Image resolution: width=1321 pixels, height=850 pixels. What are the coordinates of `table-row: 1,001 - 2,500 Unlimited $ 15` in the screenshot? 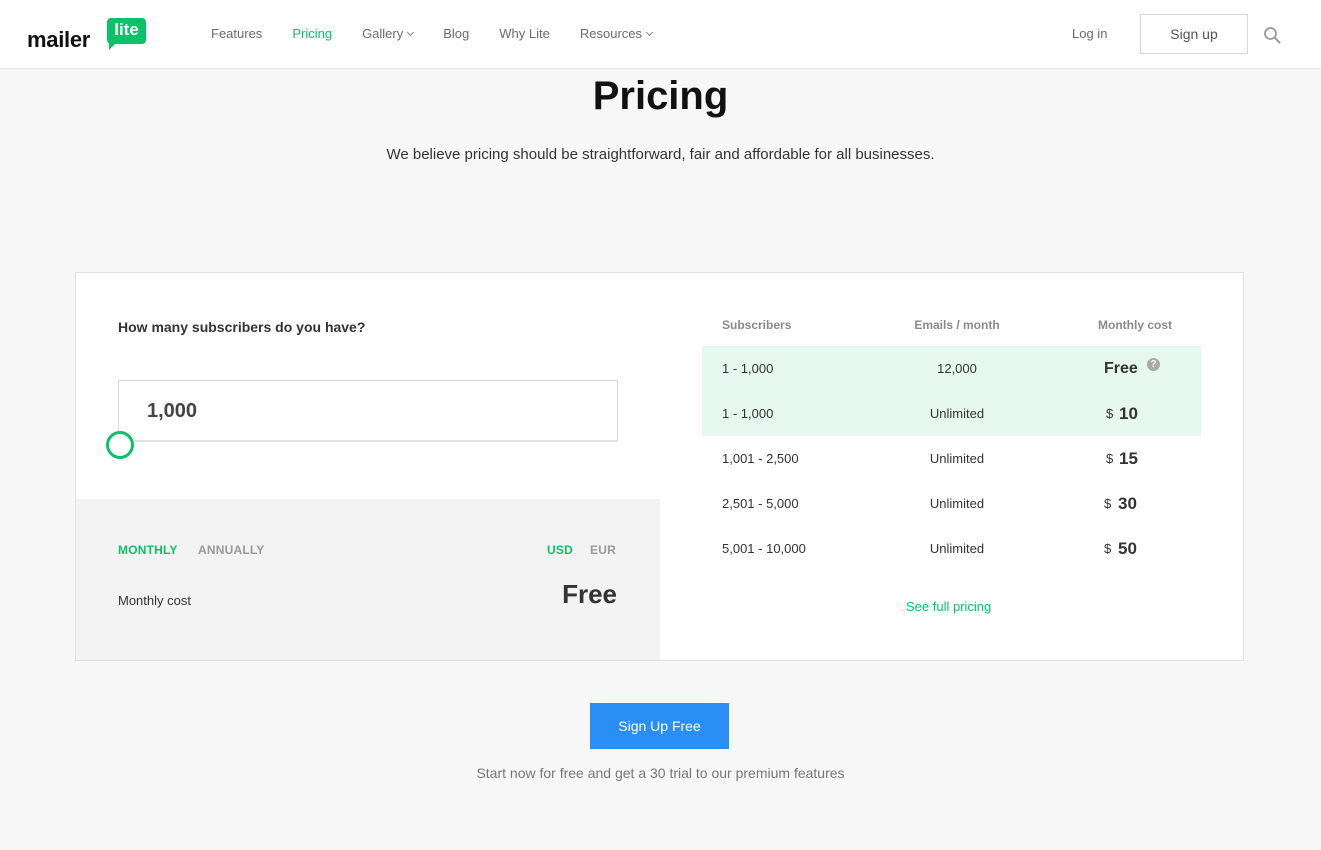 It's located at (951, 458).